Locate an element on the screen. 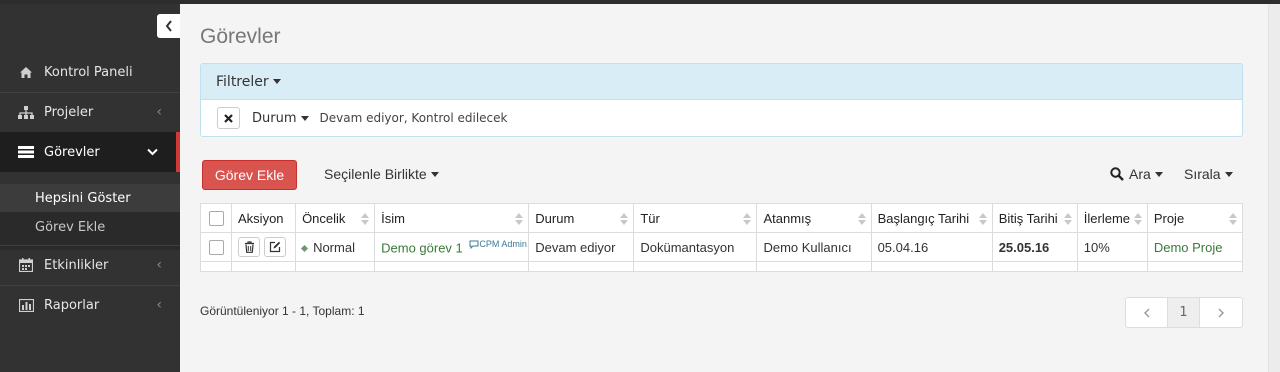 Image resolution: width=1280 pixels, height=372 pixels. select-all-checkbox is located at coordinates (216, 219).